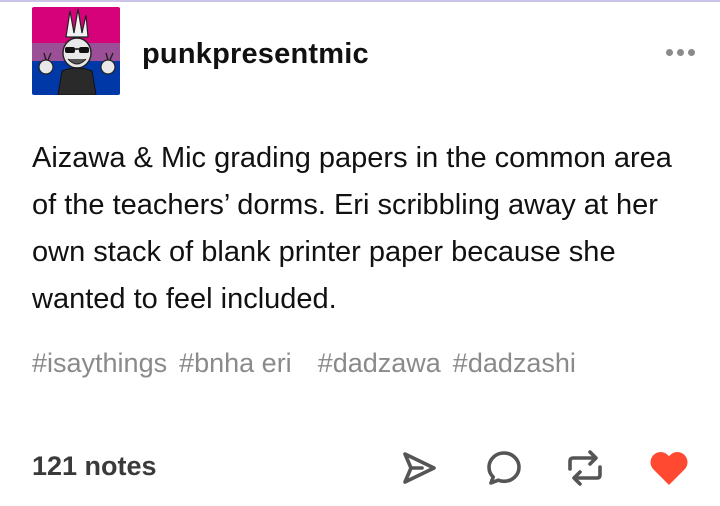 The image size is (720, 506). Describe the element at coordinates (379, 363) in the screenshot. I see `tag: #dadzawa` at that location.